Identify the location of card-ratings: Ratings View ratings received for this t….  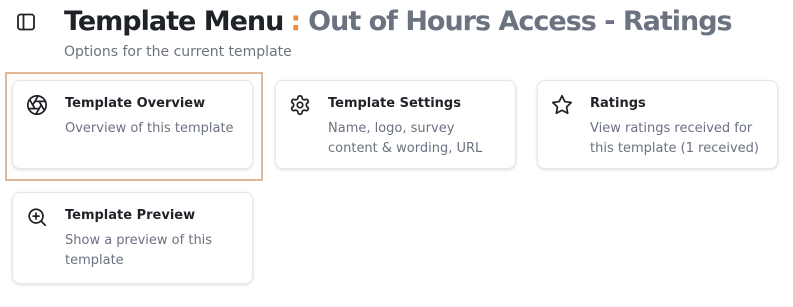
(657, 124).